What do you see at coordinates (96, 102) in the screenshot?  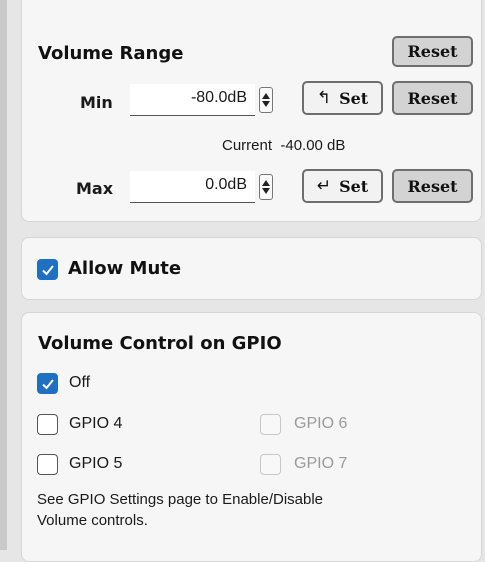 I see `min-label: Min` at bounding box center [96, 102].